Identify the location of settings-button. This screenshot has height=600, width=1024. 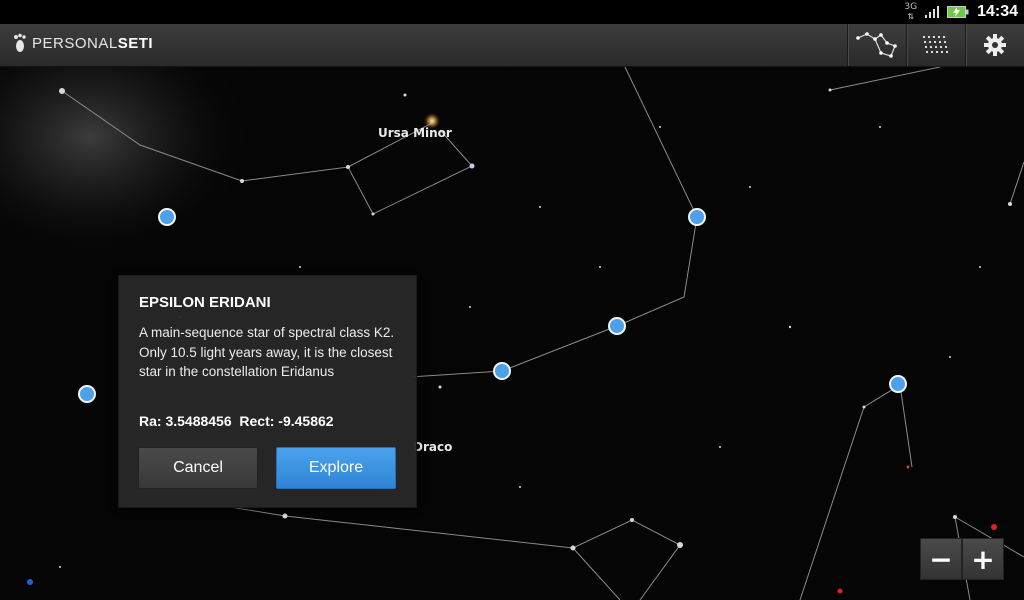
(994, 45).